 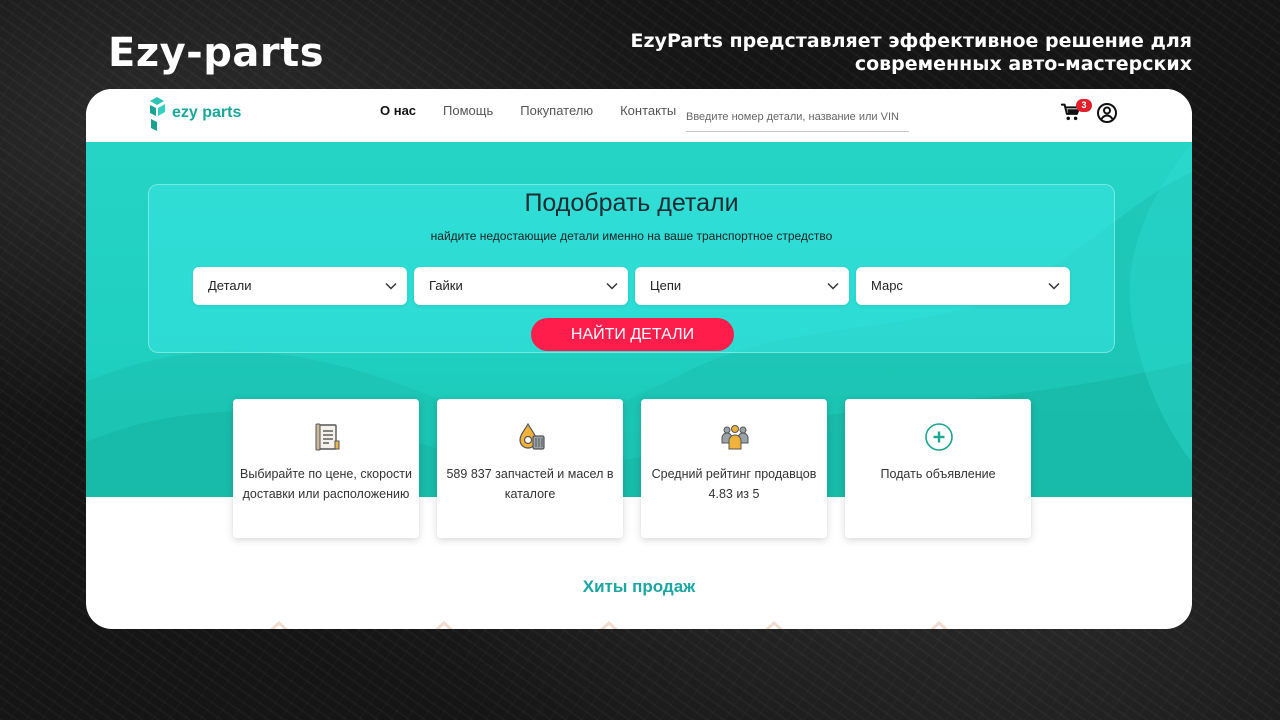 What do you see at coordinates (963, 286) in the screenshot?
I see `select-brand: Марс` at bounding box center [963, 286].